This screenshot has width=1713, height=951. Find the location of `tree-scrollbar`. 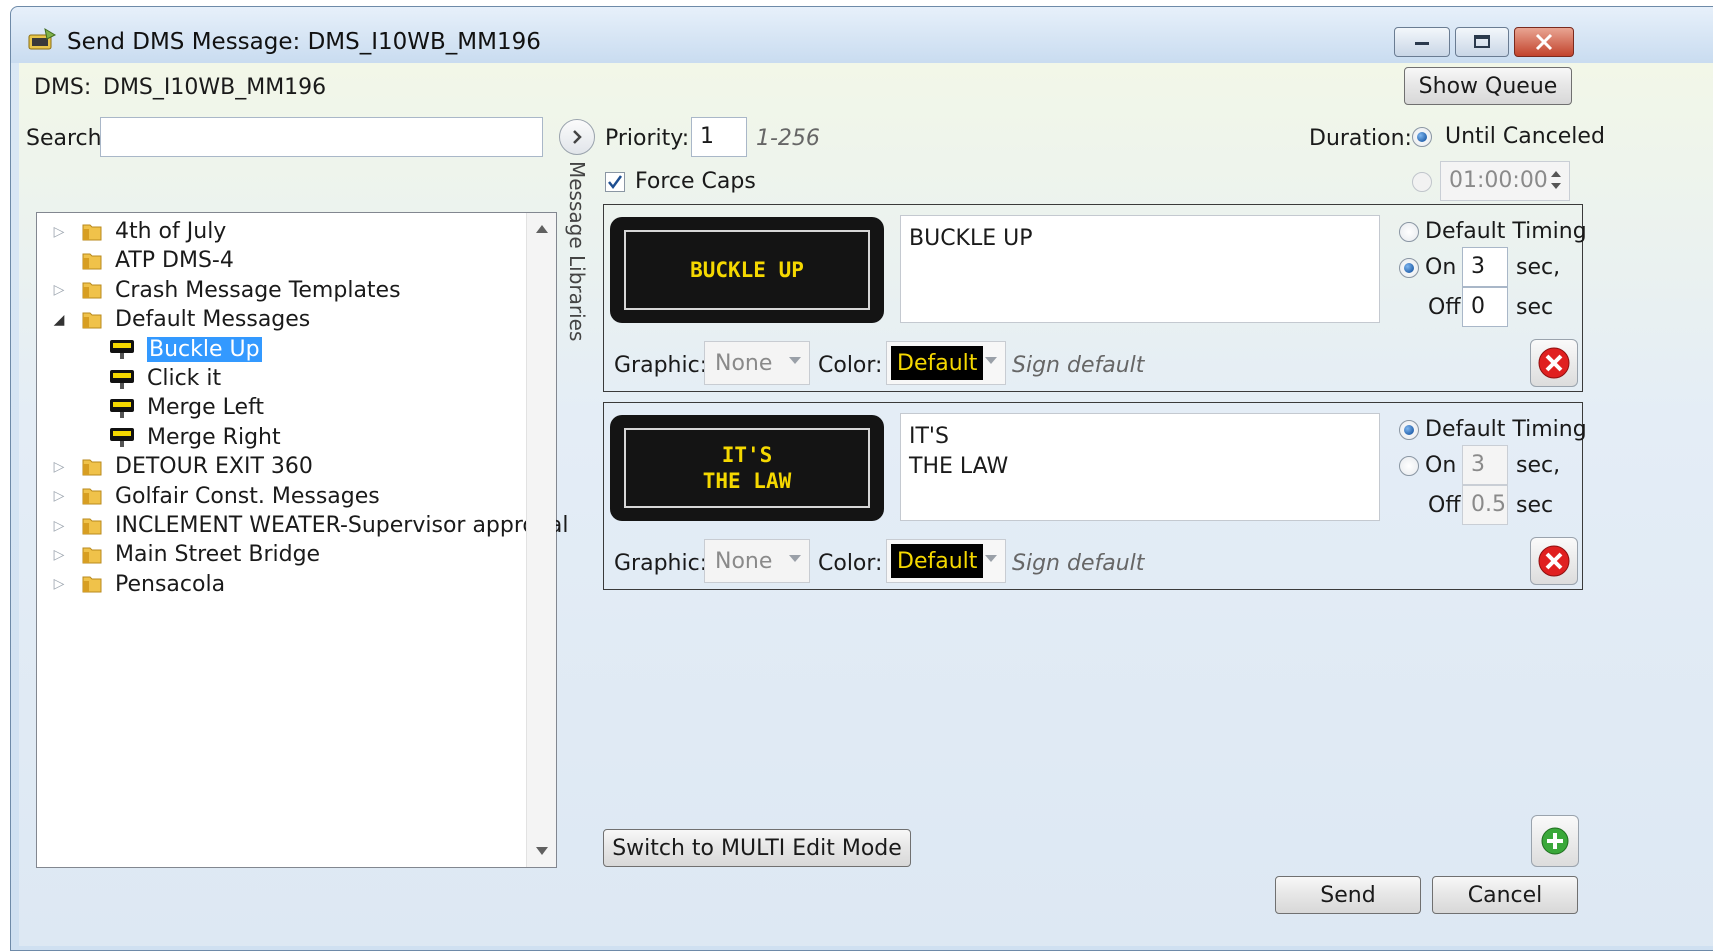

tree-scrollbar is located at coordinates (541, 540).